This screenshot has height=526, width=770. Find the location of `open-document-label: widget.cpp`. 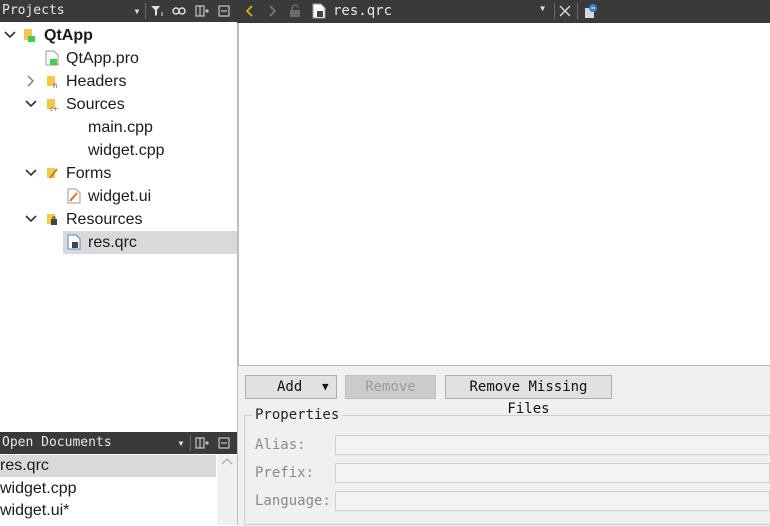

open-document-label: widget.cpp is located at coordinates (38, 488).